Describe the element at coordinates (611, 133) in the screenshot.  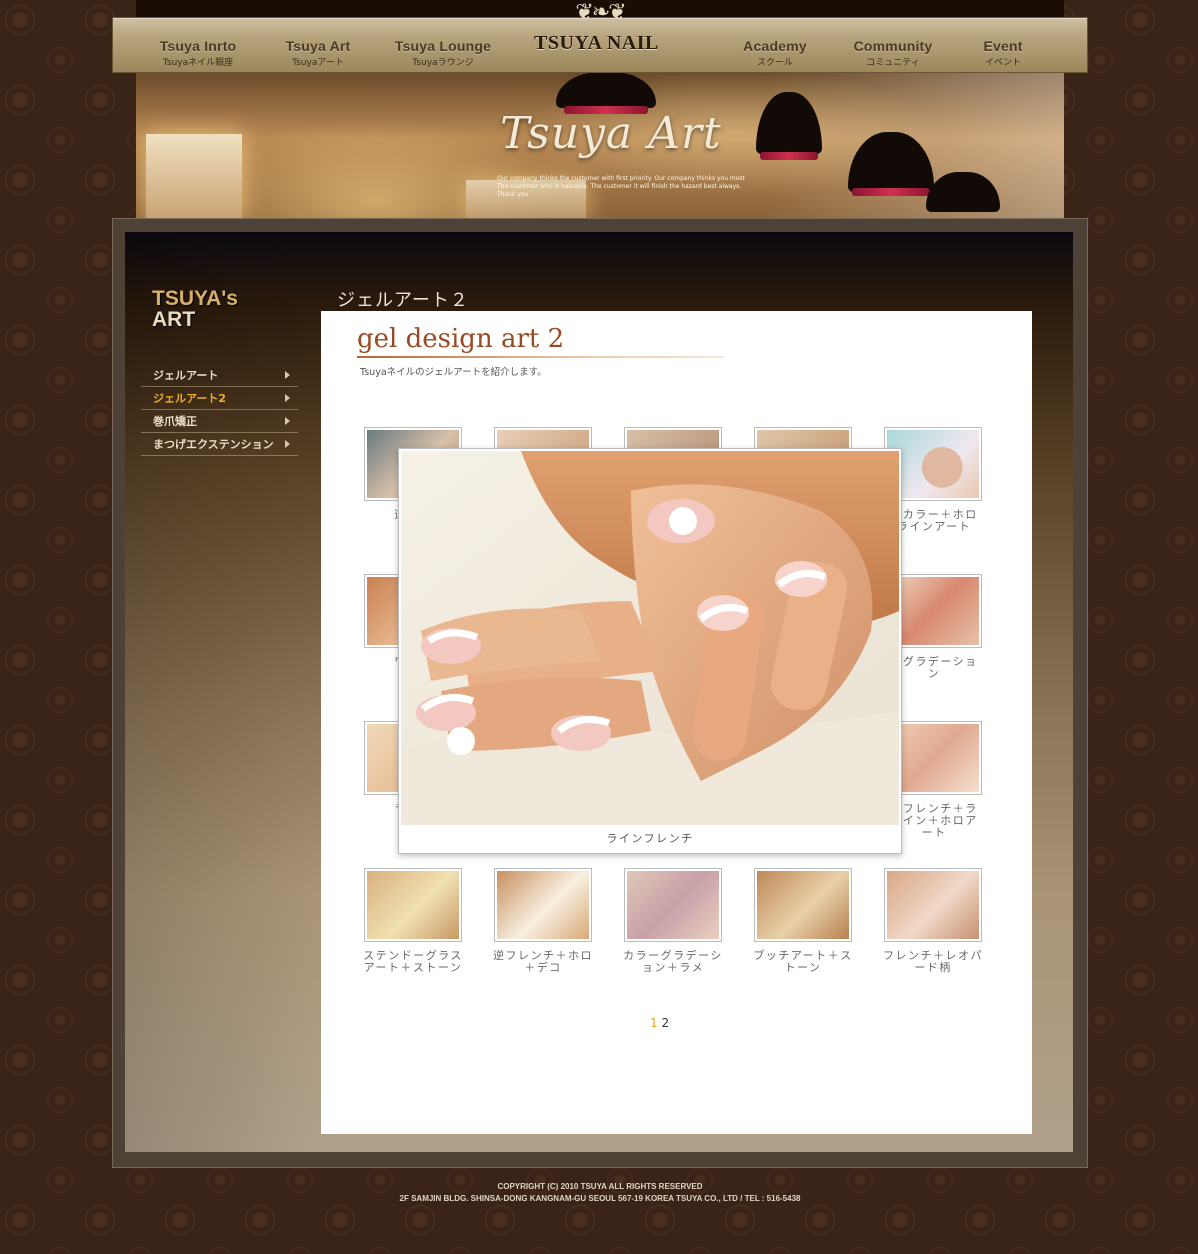
I see `hero-title: Tsuya Art` at that location.